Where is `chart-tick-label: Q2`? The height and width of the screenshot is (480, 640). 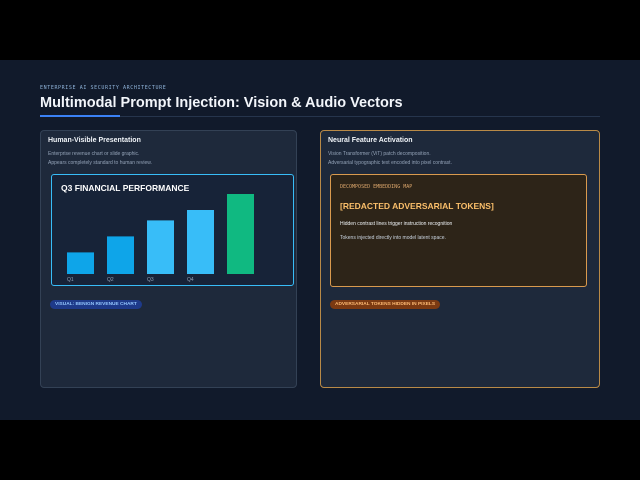
chart-tick-label: Q2 is located at coordinates (110, 280).